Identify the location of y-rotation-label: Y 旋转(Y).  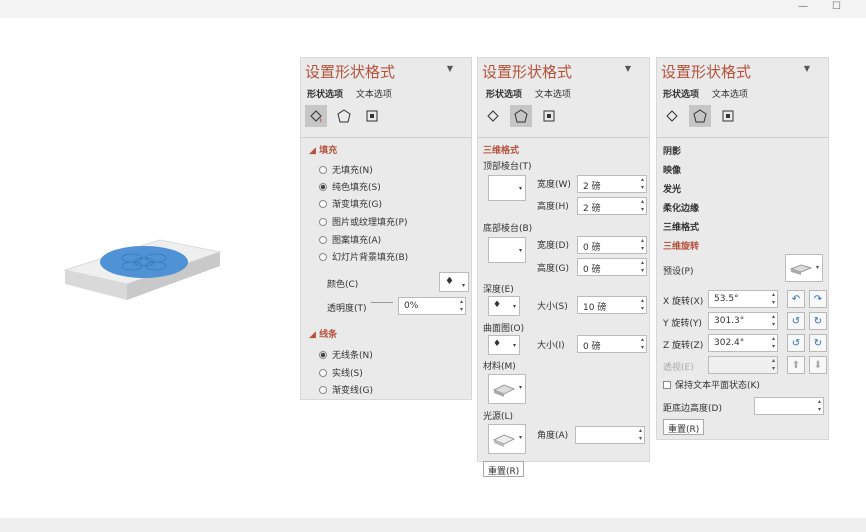
(682, 324).